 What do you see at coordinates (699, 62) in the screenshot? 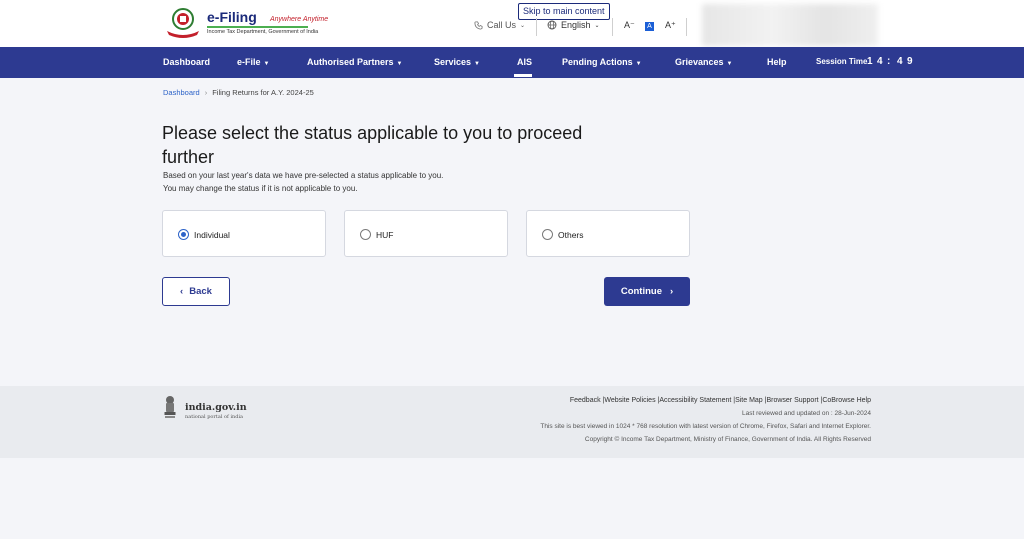
I see `nav-grievances-label: Grievances` at bounding box center [699, 62].